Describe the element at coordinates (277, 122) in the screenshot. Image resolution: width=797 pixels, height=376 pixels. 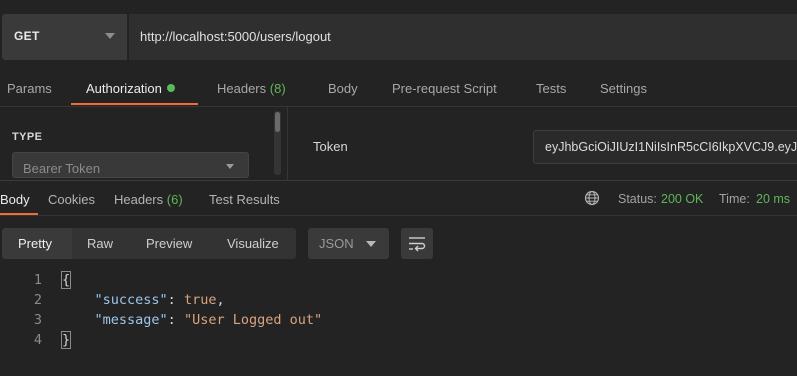
I see `scrollbar-thumb` at that location.